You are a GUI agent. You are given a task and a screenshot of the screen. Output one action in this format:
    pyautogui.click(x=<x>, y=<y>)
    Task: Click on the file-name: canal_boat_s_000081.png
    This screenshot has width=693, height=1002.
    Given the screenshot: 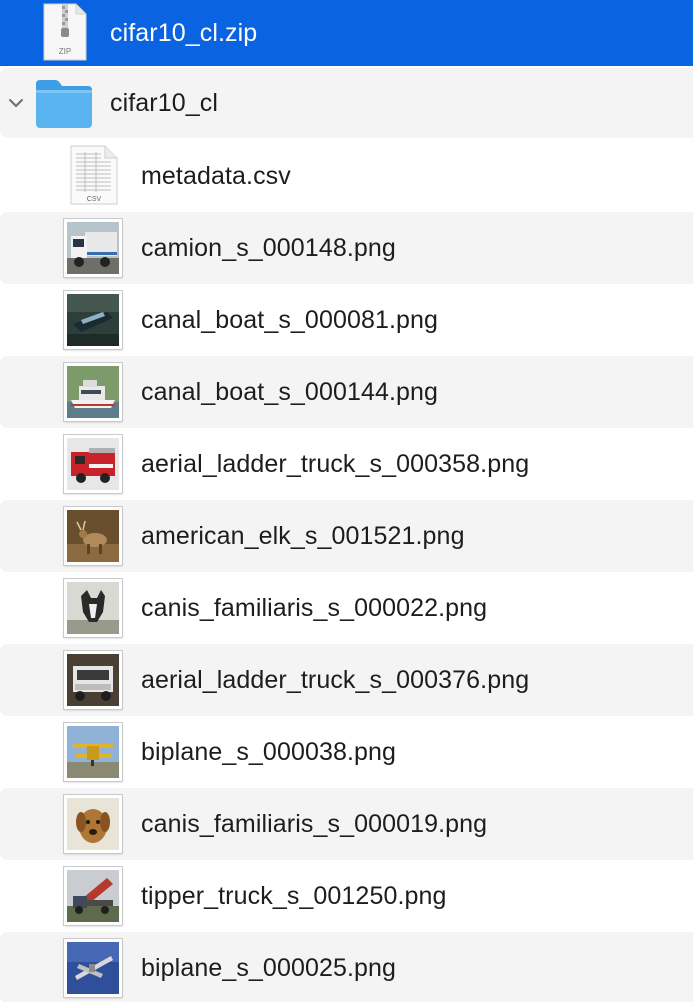 What is the action you would take?
    pyautogui.click(x=290, y=319)
    